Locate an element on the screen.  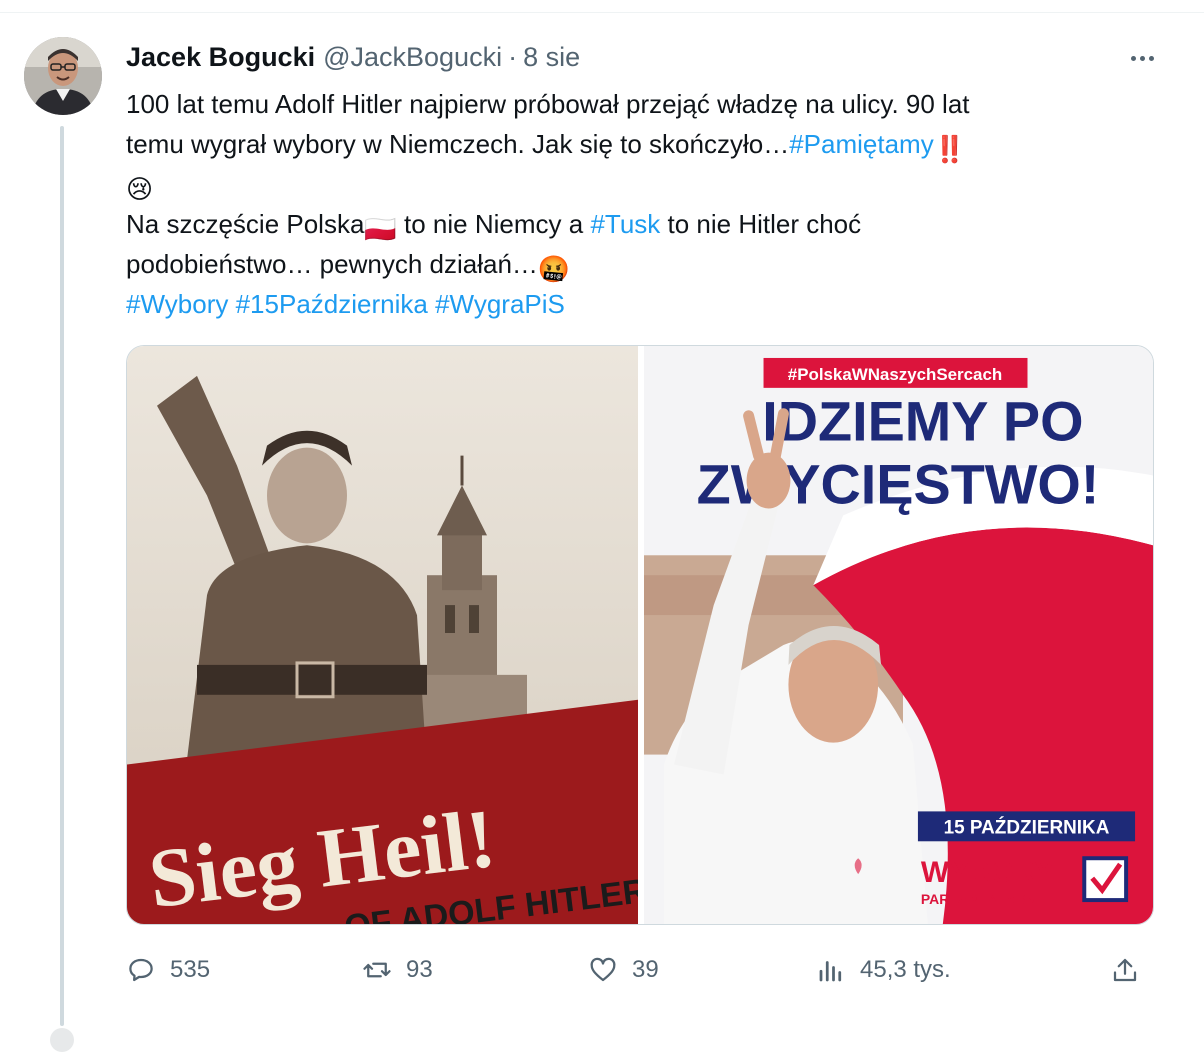
cursing-face-emoji: 🤬 is located at coordinates (554, 269).